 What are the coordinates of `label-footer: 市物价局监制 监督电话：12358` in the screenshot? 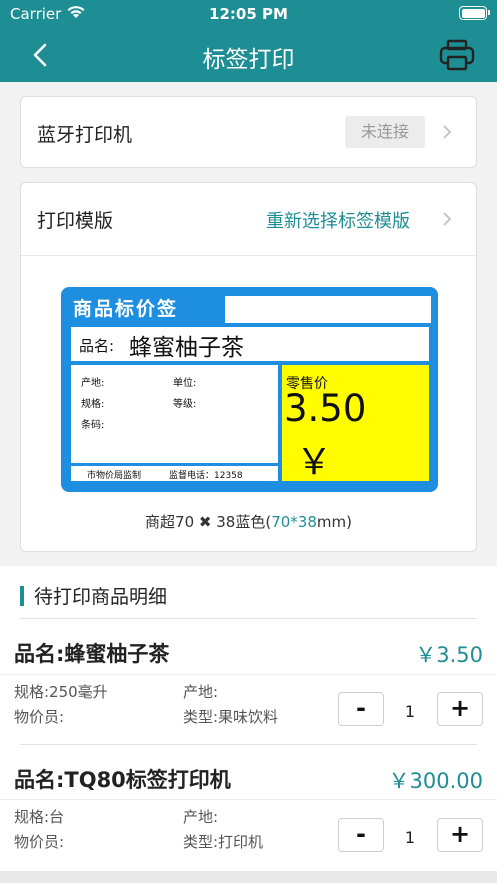 It's located at (174, 473).